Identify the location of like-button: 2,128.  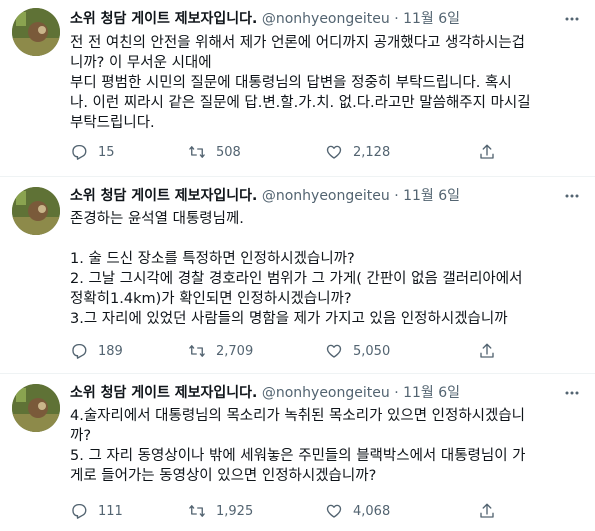
(357, 152).